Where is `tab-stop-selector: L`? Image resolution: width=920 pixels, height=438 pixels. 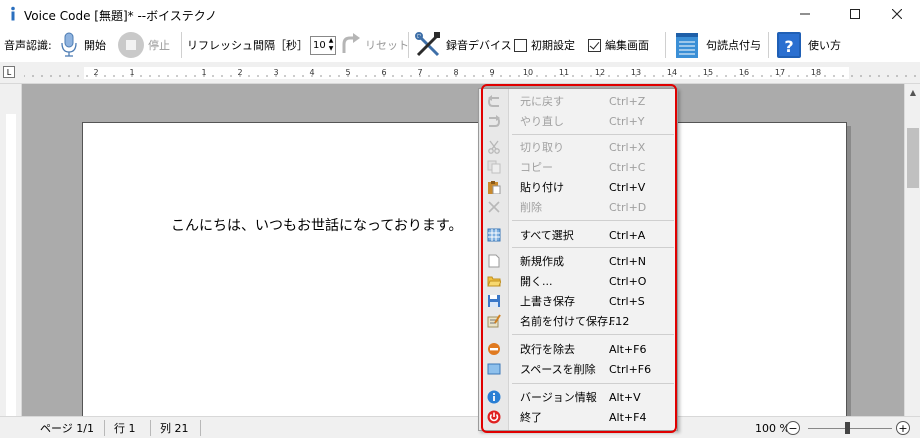 tab-stop-selector: L is located at coordinates (9, 72).